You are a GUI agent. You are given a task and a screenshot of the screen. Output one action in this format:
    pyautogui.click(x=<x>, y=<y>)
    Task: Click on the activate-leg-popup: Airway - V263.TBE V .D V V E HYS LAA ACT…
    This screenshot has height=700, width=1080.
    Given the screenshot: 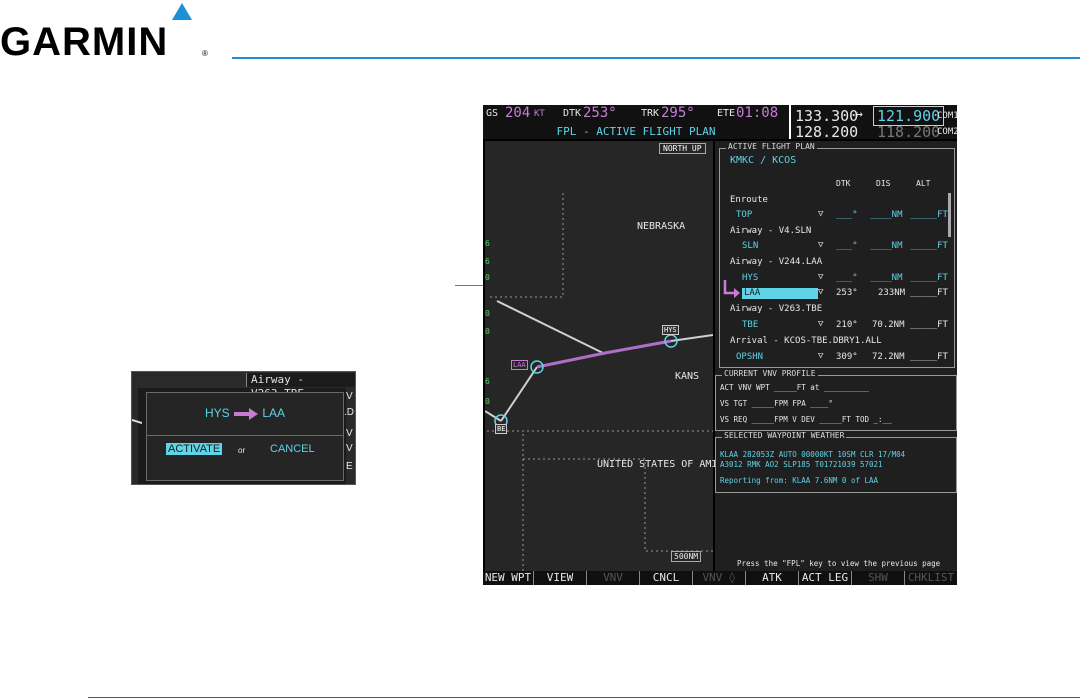 What is the action you would take?
    pyautogui.click(x=243, y=428)
    